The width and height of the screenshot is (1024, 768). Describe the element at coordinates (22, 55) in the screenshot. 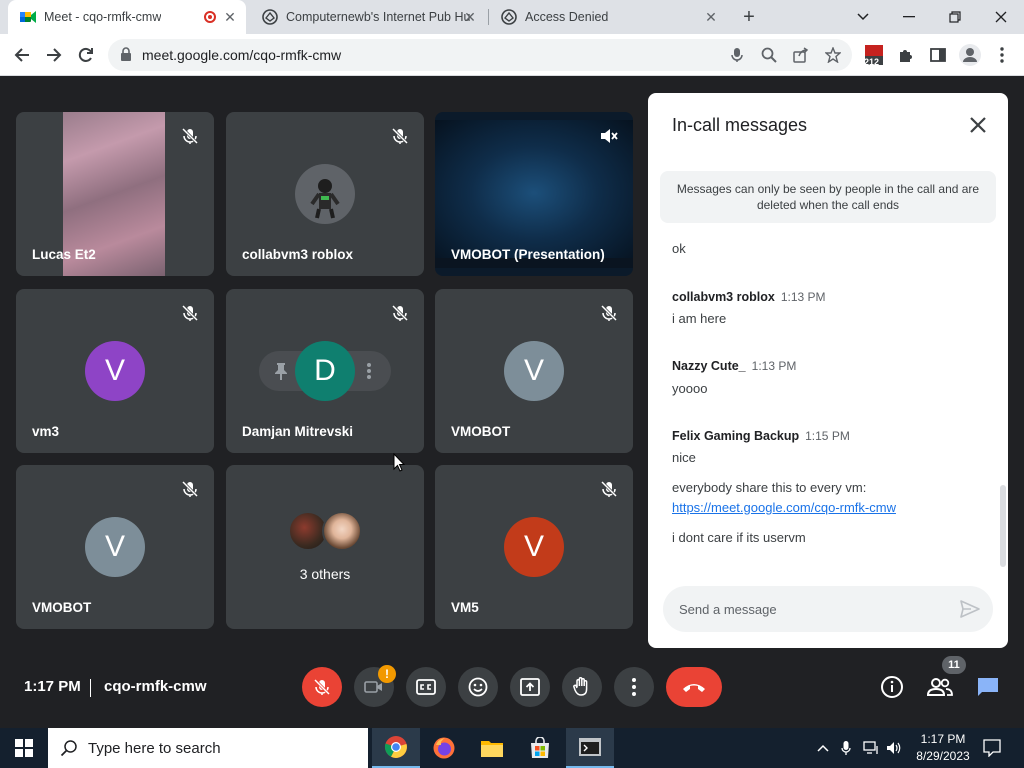

I see `back-button` at that location.